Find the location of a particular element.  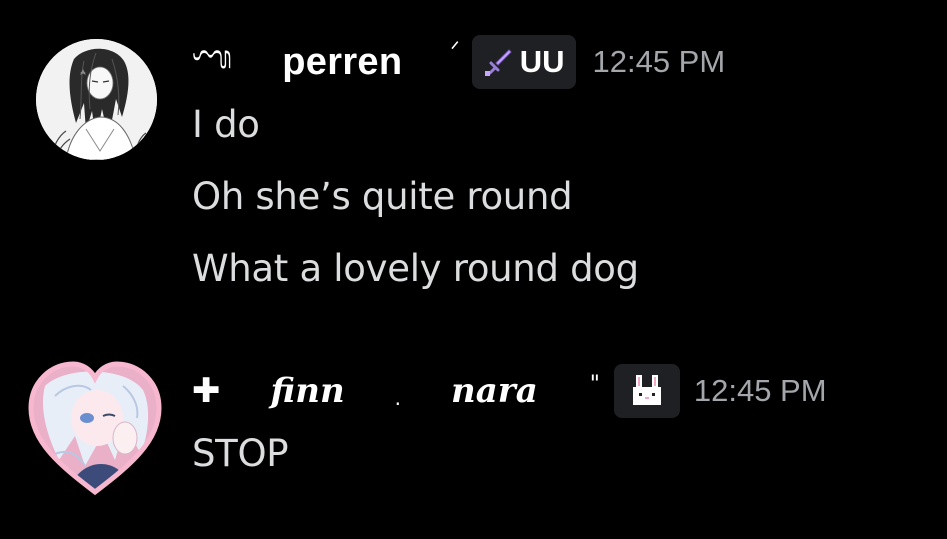

message-line: Oh she’s quite round is located at coordinates (382, 196).